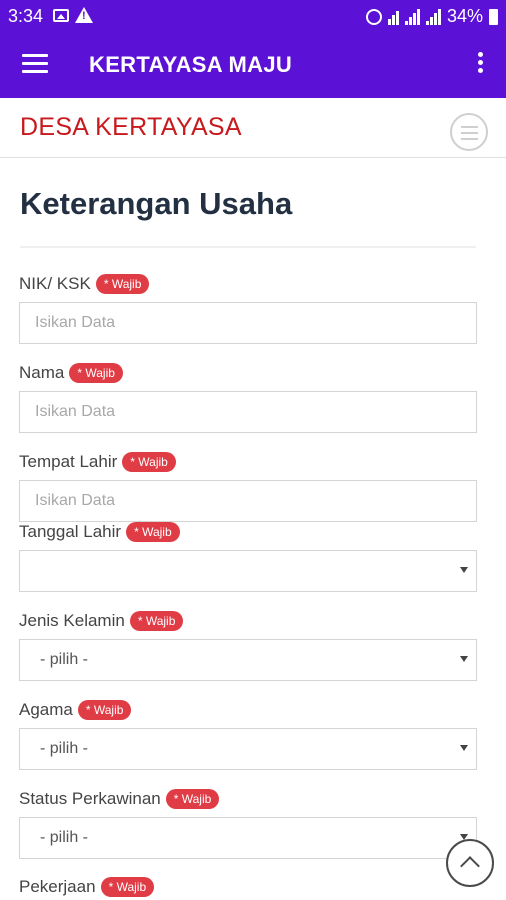 The width and height of the screenshot is (506, 900). I want to click on tempat-lahir-field-box, so click(248, 501).